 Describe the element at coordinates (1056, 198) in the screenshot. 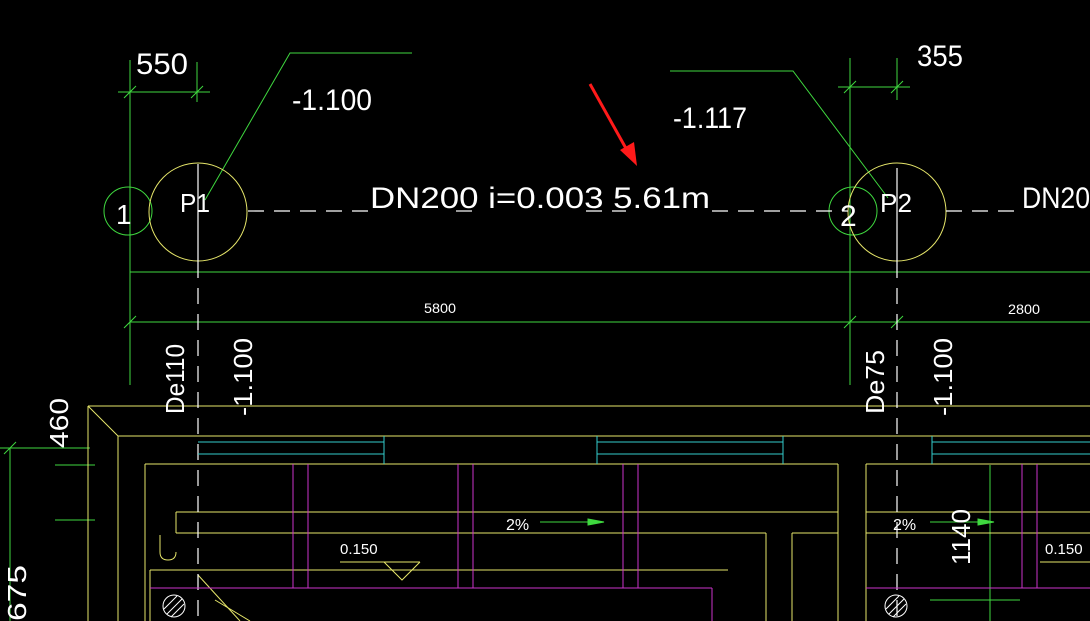

I see `pipe-label-right: DN20` at that location.